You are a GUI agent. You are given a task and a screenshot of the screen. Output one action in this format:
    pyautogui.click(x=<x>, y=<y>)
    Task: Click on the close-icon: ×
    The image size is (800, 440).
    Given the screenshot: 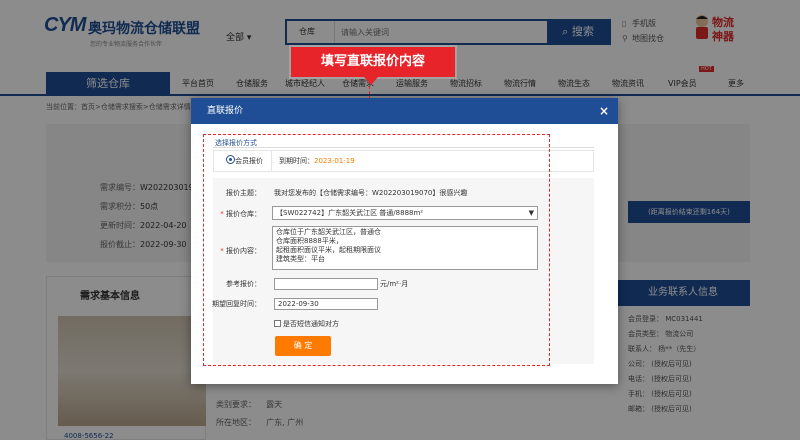 What is the action you would take?
    pyautogui.click(x=604, y=111)
    